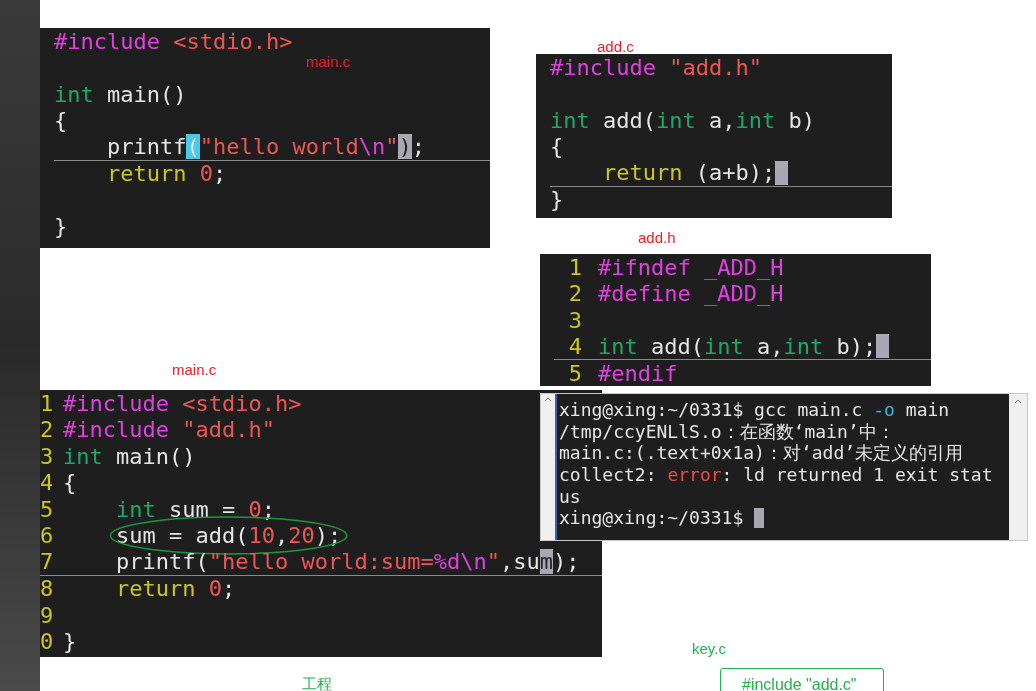 The height and width of the screenshot is (691, 1036). Describe the element at coordinates (691, 267) in the screenshot. I see `code-line: #ifndef _ADD_H` at that location.